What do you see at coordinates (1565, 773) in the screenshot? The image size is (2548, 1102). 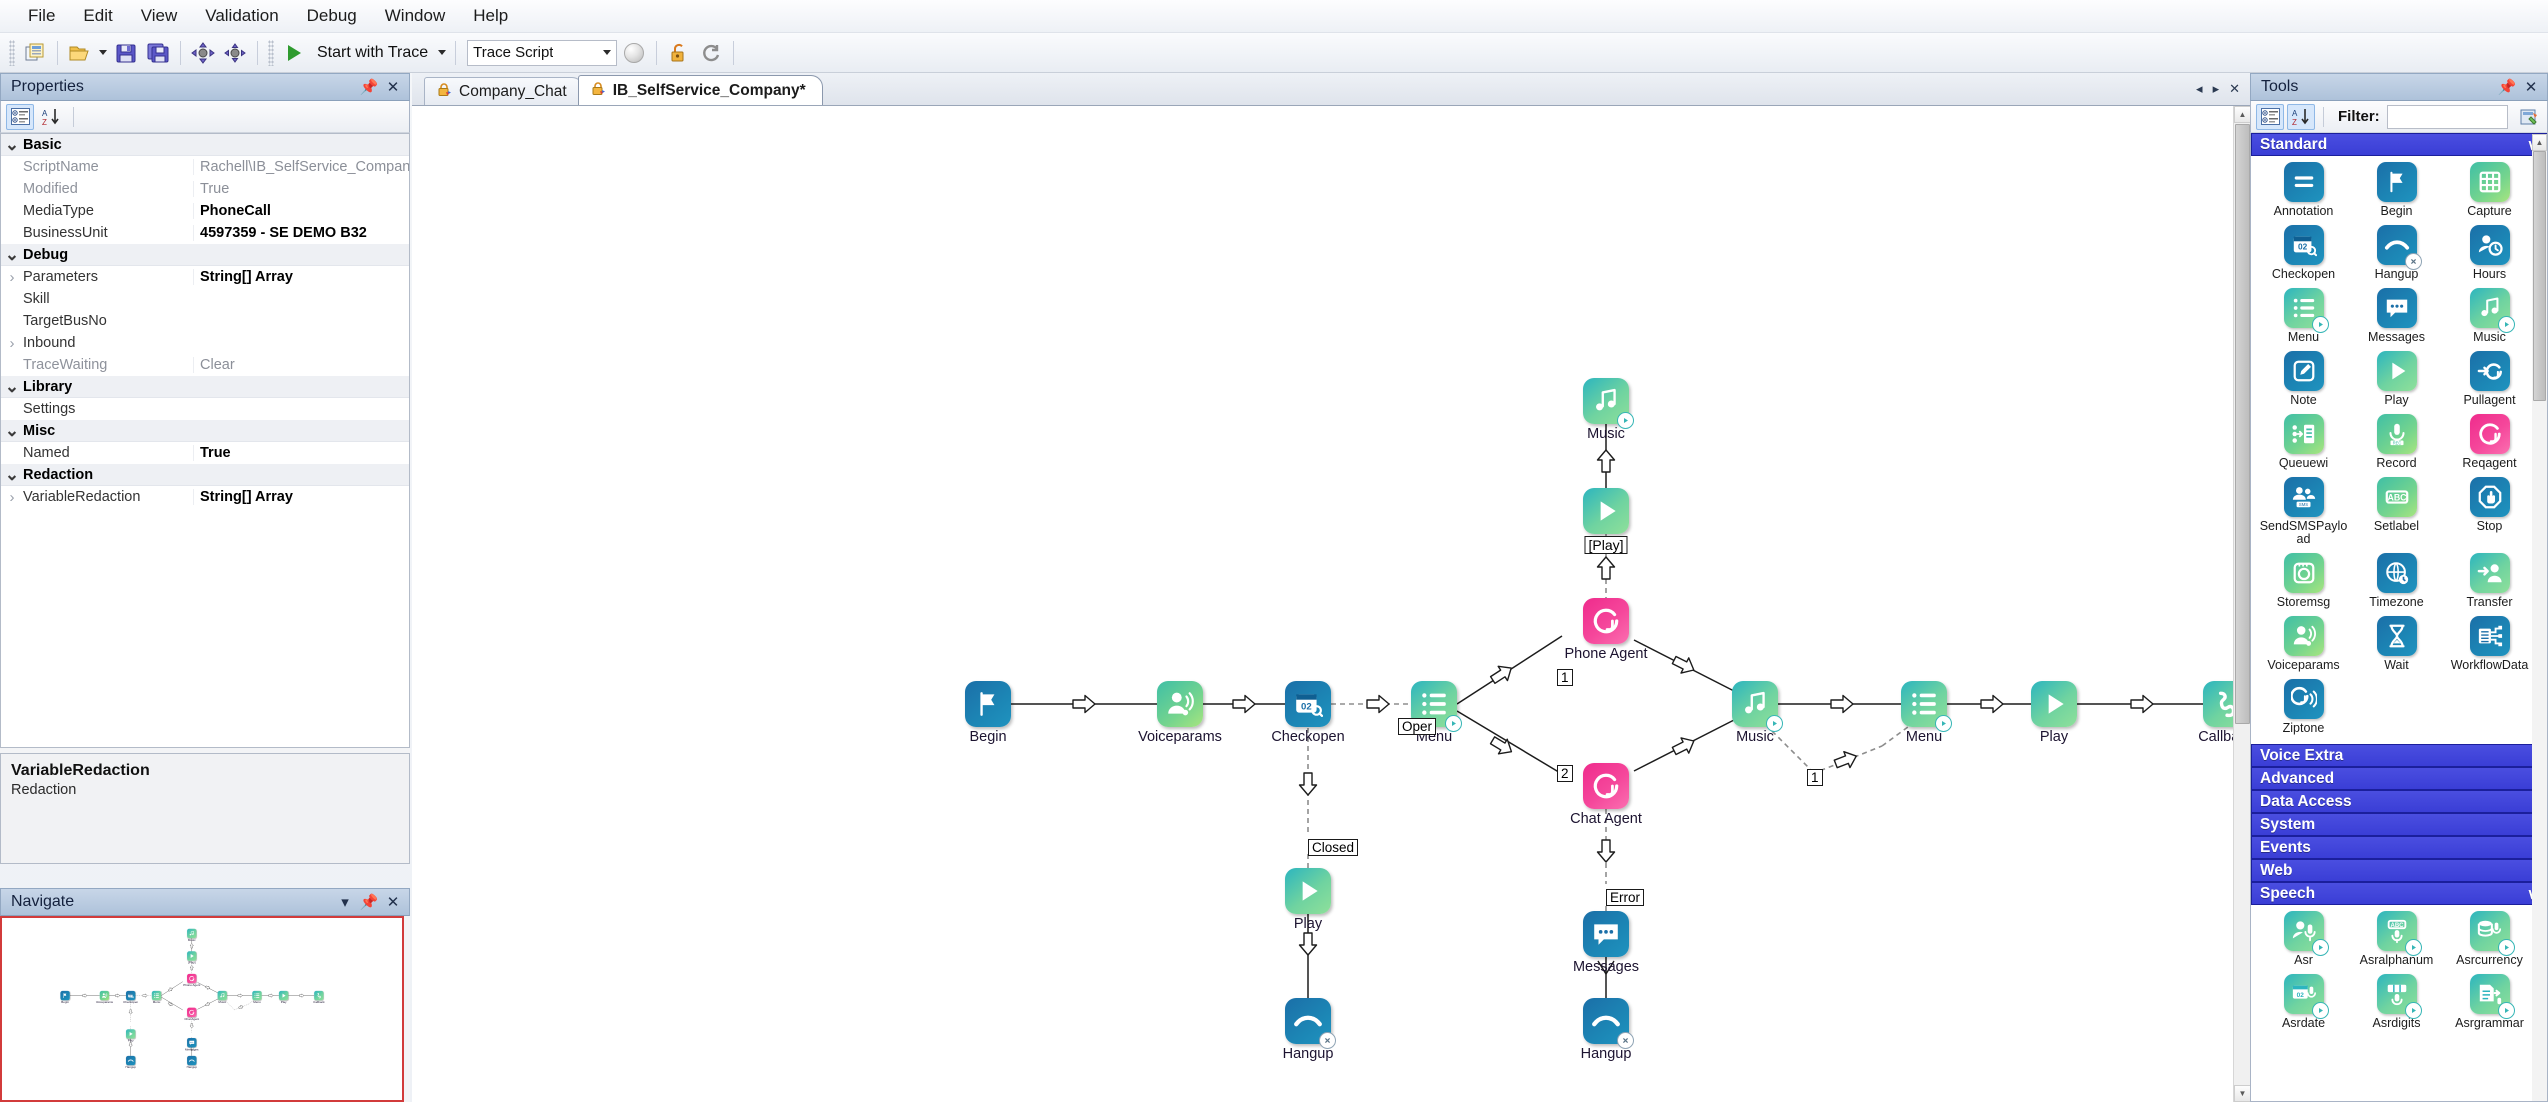 I see `branch-label: 2` at bounding box center [1565, 773].